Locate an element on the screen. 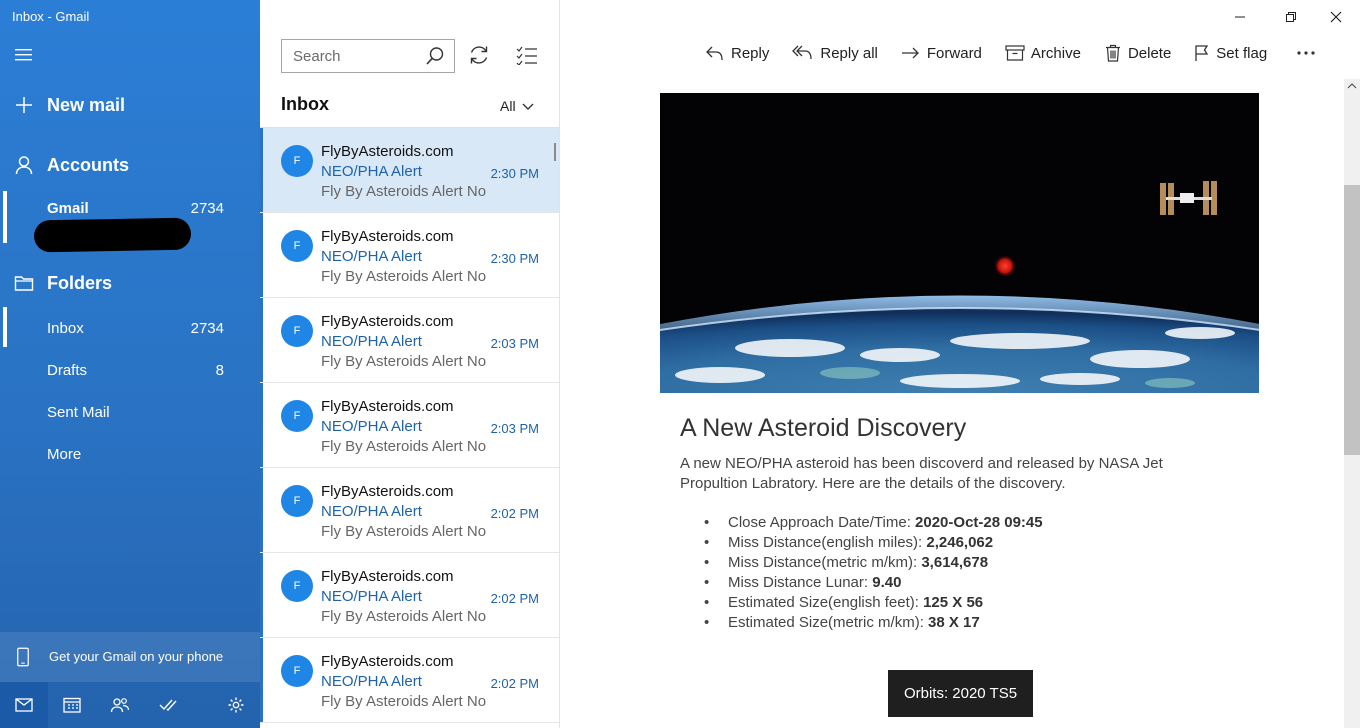 This screenshot has width=1360, height=728. minimize-icon is located at coordinates (1240, 17).